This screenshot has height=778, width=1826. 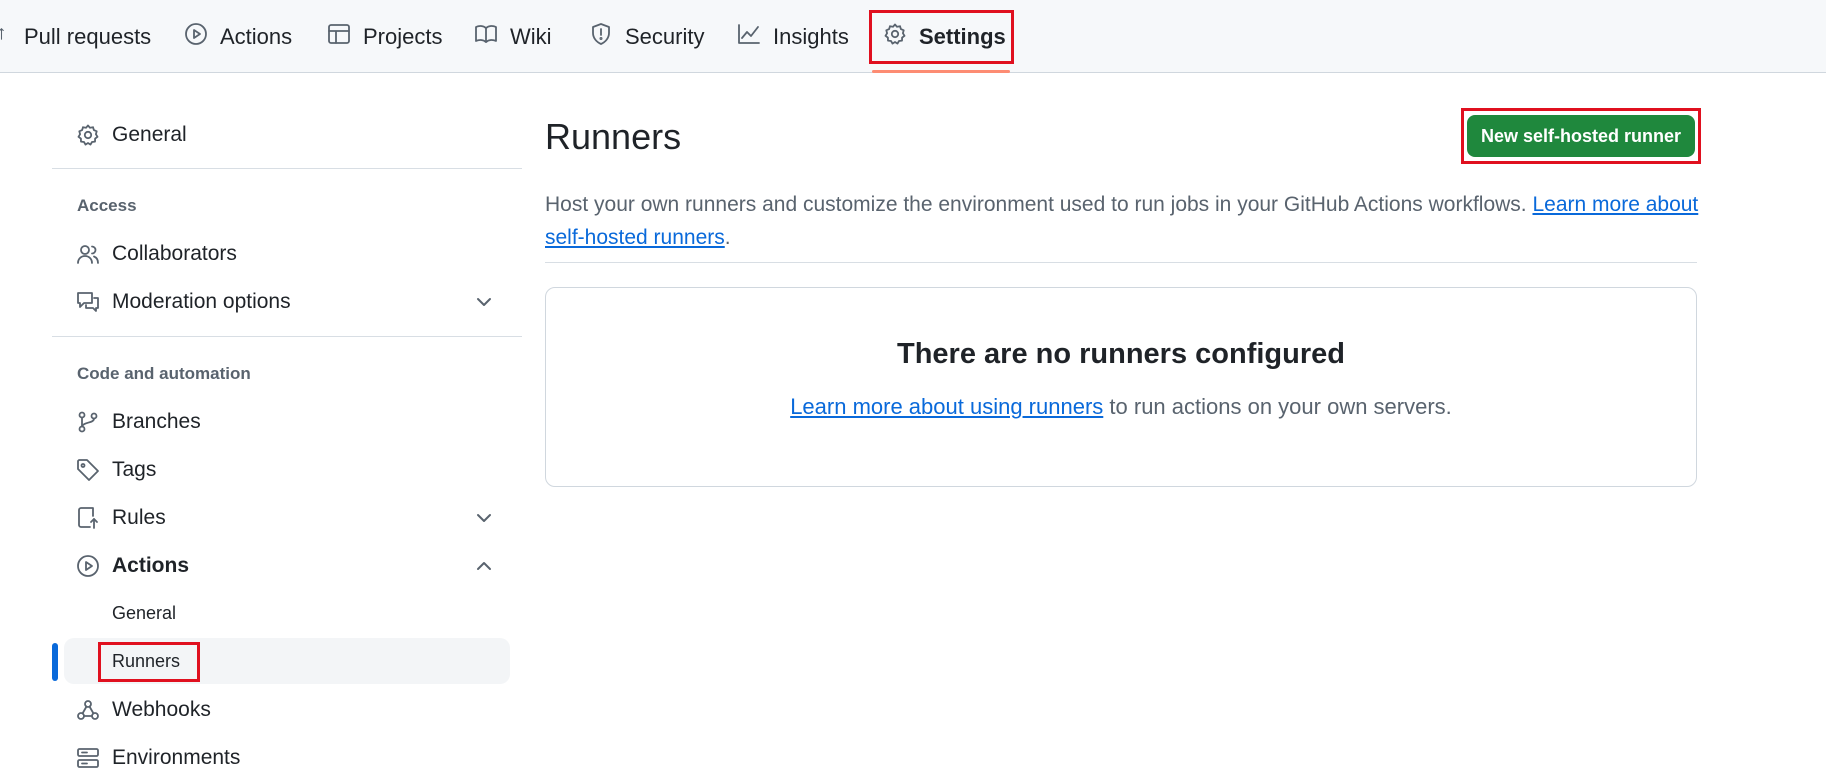 I want to click on people-icon, so click(x=88, y=254).